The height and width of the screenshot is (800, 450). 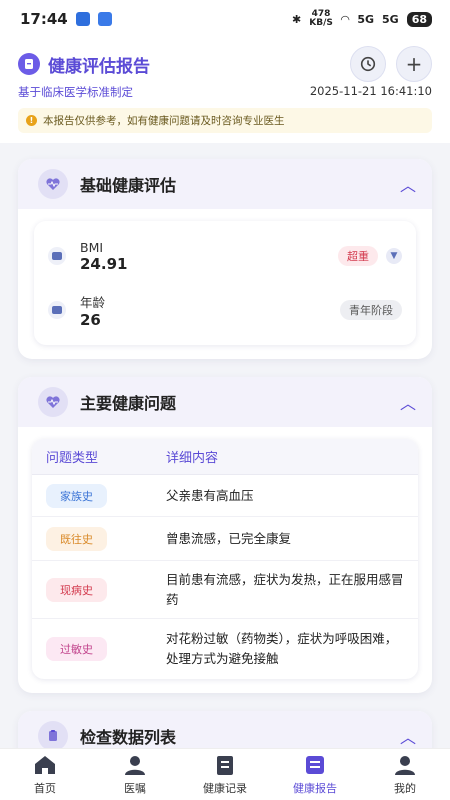 I want to click on bottom-nav: 首页 医嘱 健康记录 健康报告 我的, so click(x=225, y=774).